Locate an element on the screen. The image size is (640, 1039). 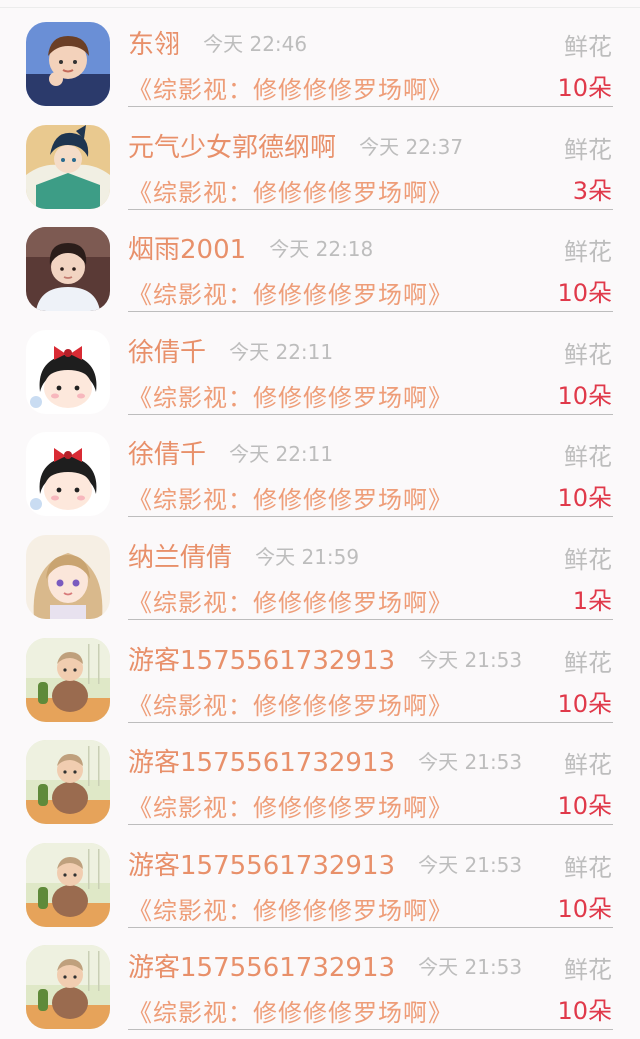
name-line: 东翎 今天 22:46 is located at coordinates (217, 42).